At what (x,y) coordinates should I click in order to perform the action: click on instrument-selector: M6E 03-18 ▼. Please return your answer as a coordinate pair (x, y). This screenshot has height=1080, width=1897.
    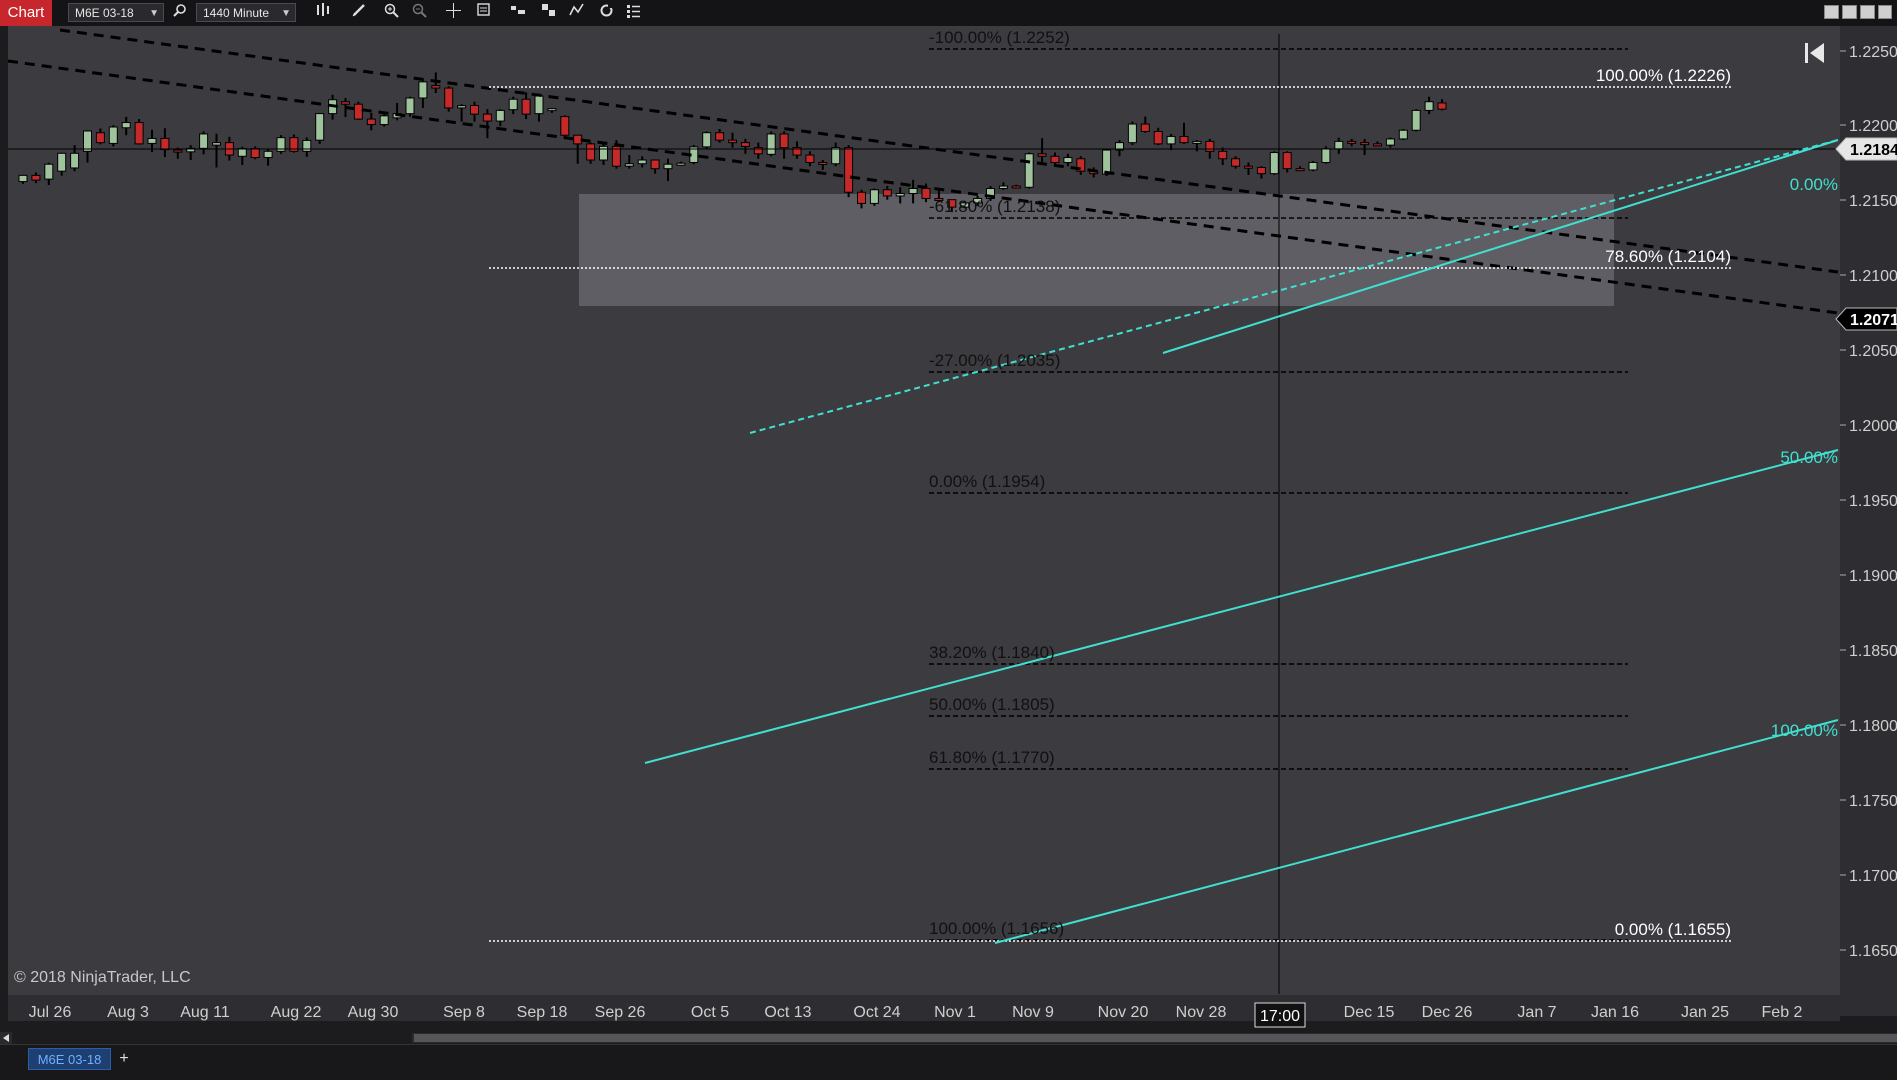
    Looking at the image, I should click on (116, 12).